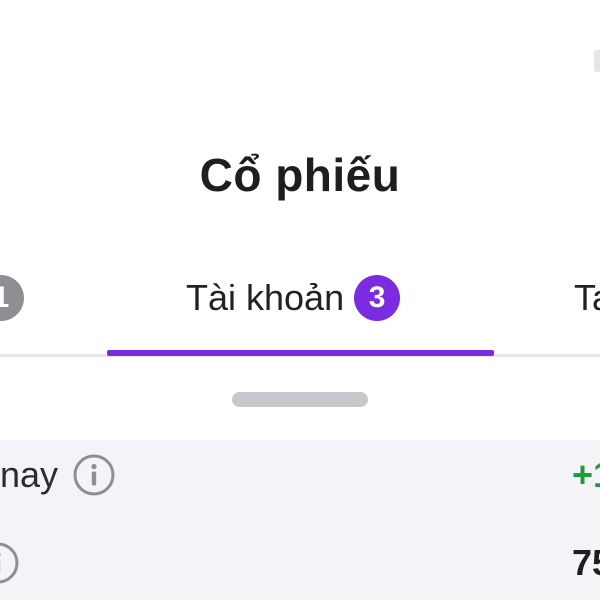 This screenshot has width=600, height=600. I want to click on tab-label: Ta, so click(587, 297).